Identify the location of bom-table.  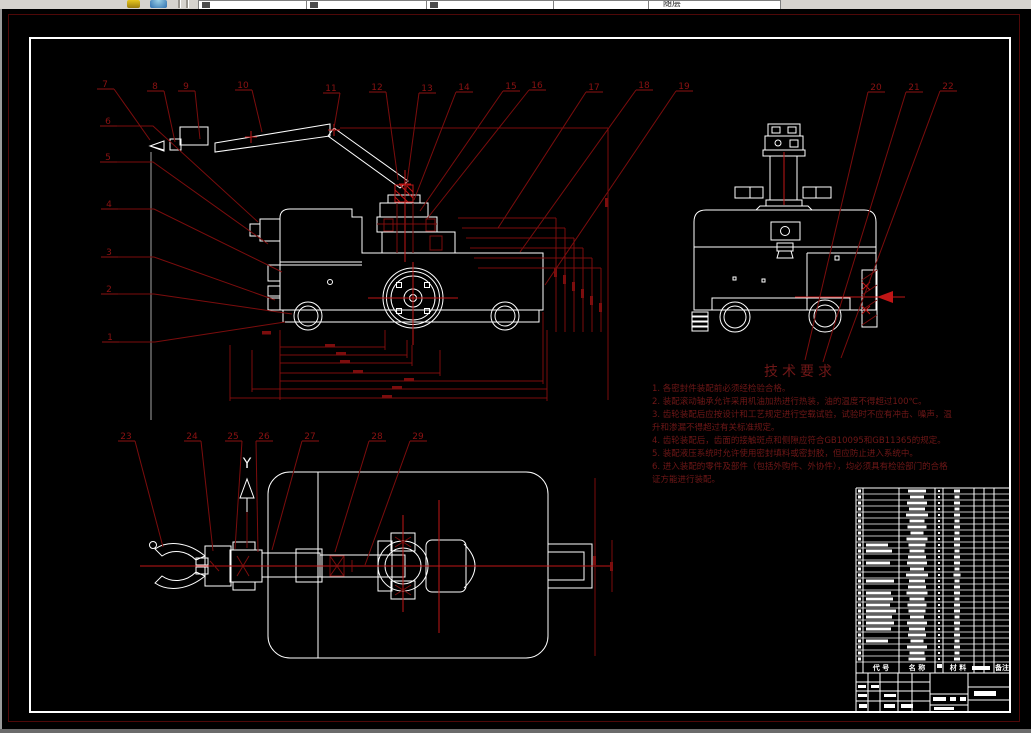
(932, 599).